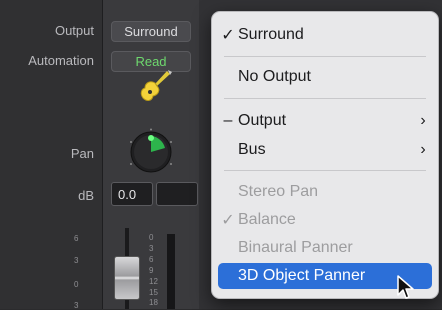  What do you see at coordinates (325, 192) in the screenshot?
I see `menu-item-stereo-pan: Stereo Pan` at bounding box center [325, 192].